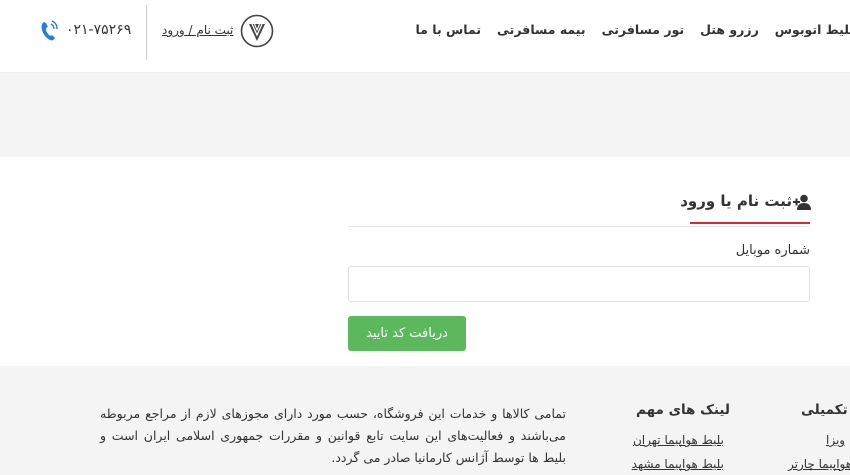  I want to click on title-underline, so click(750, 223).